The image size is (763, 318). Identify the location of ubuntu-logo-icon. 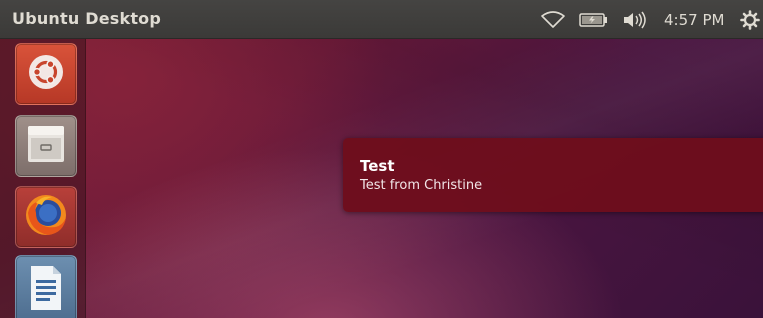
(46, 74).